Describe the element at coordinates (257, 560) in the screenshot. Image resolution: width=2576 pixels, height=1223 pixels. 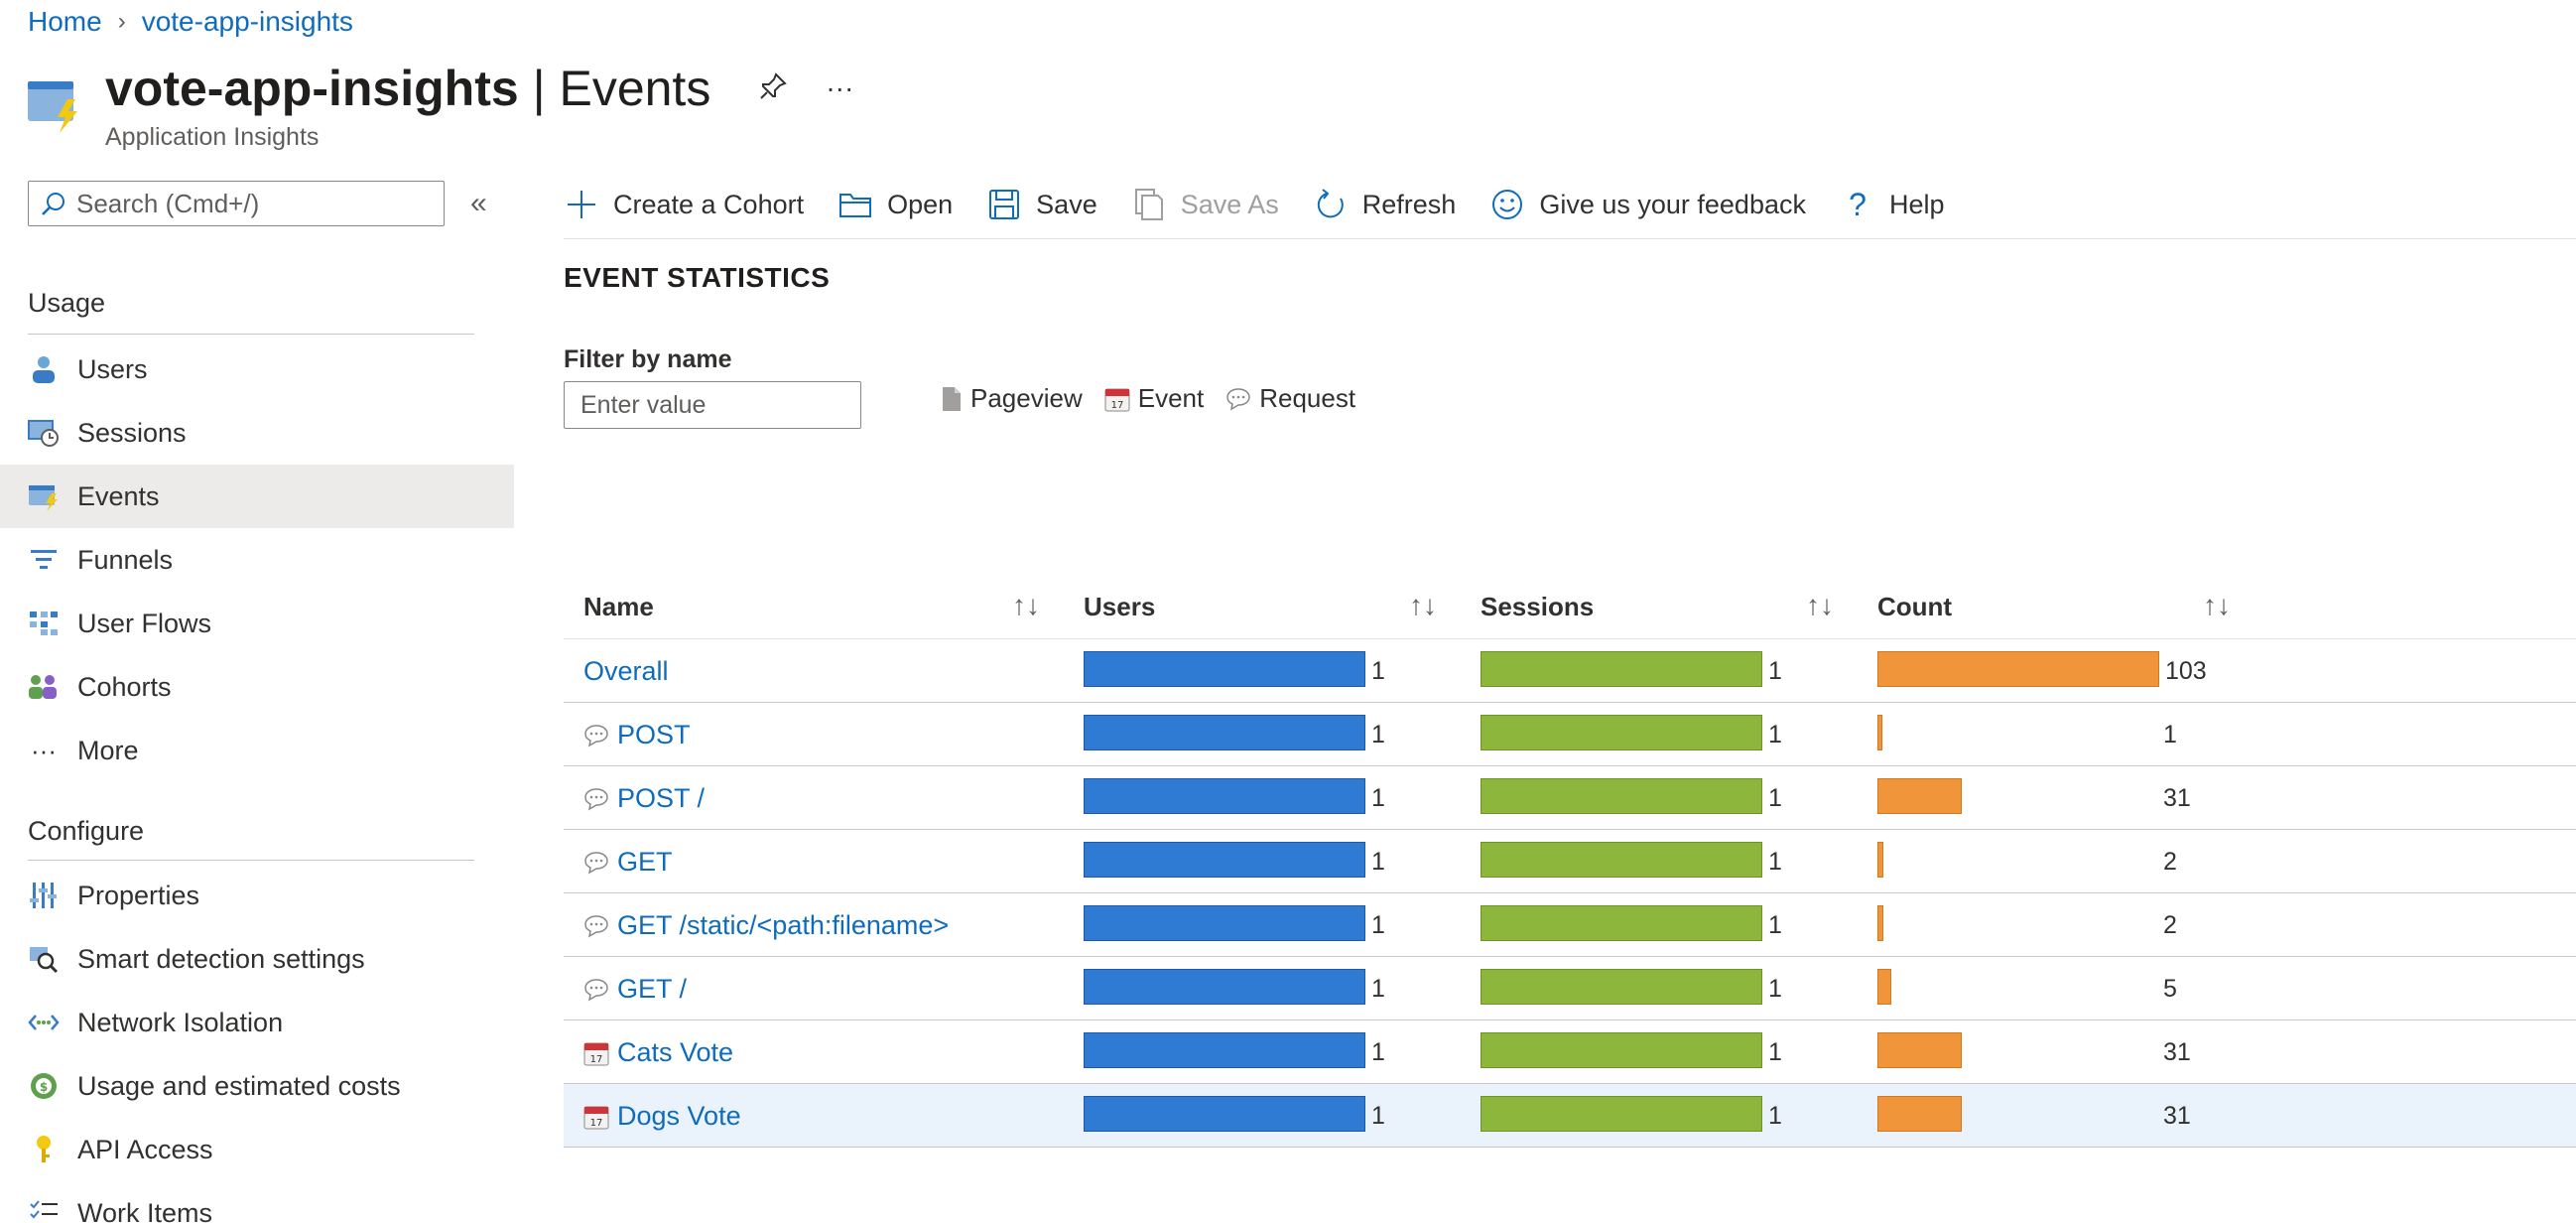
I see `sidebar-item-funnels: Funnels` at that location.